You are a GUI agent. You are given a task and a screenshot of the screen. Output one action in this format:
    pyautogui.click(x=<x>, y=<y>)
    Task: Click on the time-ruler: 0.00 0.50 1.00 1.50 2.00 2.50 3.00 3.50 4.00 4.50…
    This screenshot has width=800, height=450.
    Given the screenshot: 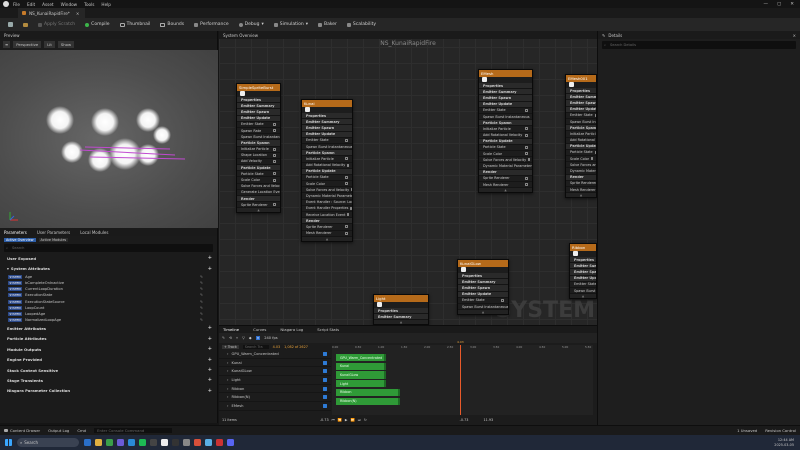 What is the action you would take?
    pyautogui.click(x=462, y=348)
    